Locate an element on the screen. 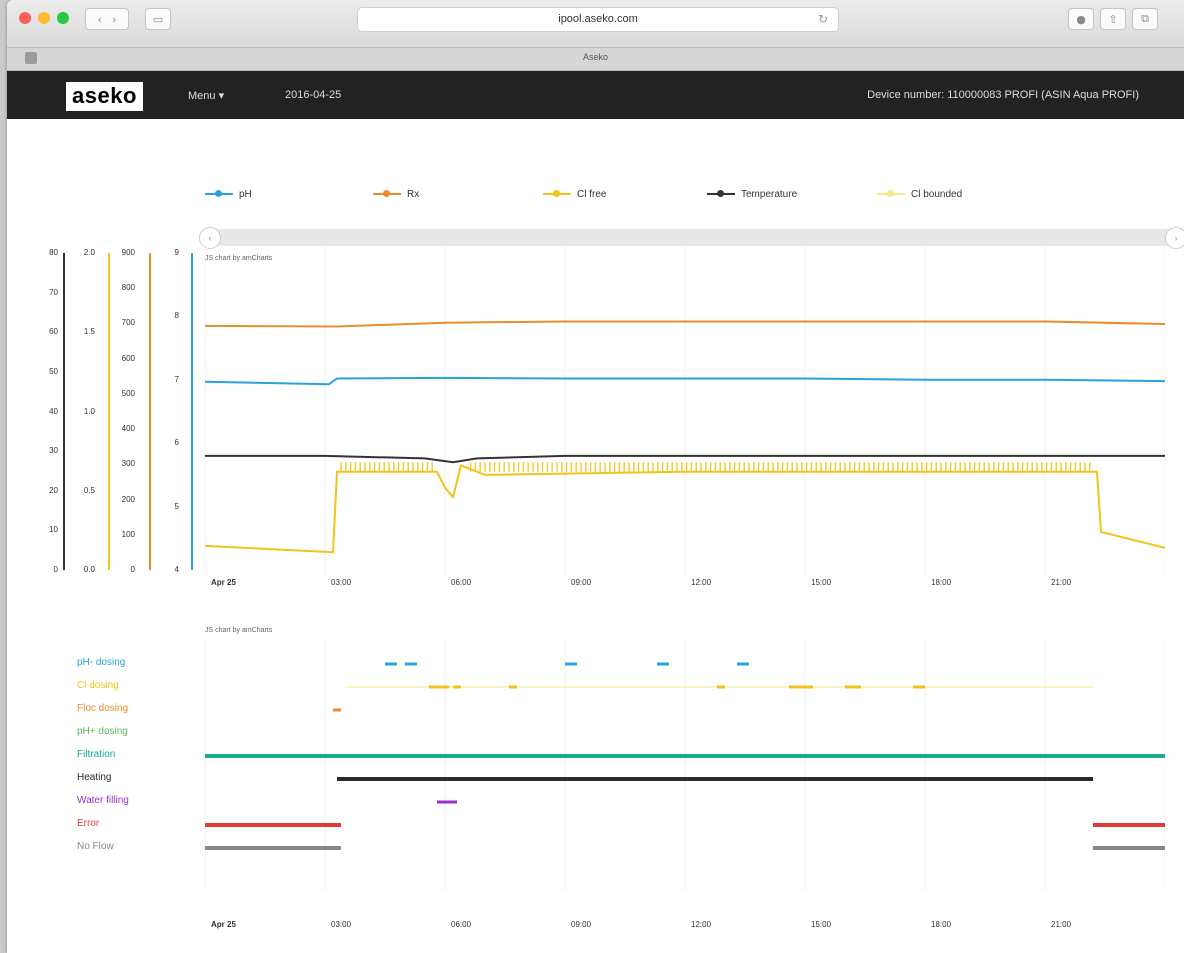 The image size is (1184, 953). share-icon: ⇧ is located at coordinates (1113, 19).